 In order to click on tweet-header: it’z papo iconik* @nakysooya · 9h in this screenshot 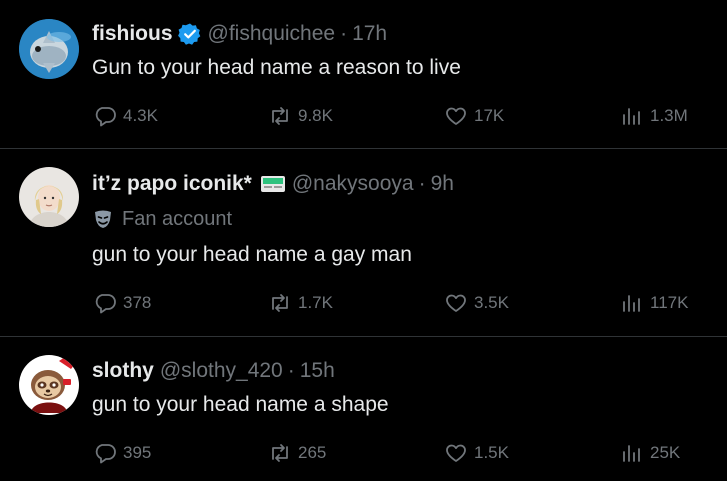, I will do `click(273, 184)`.